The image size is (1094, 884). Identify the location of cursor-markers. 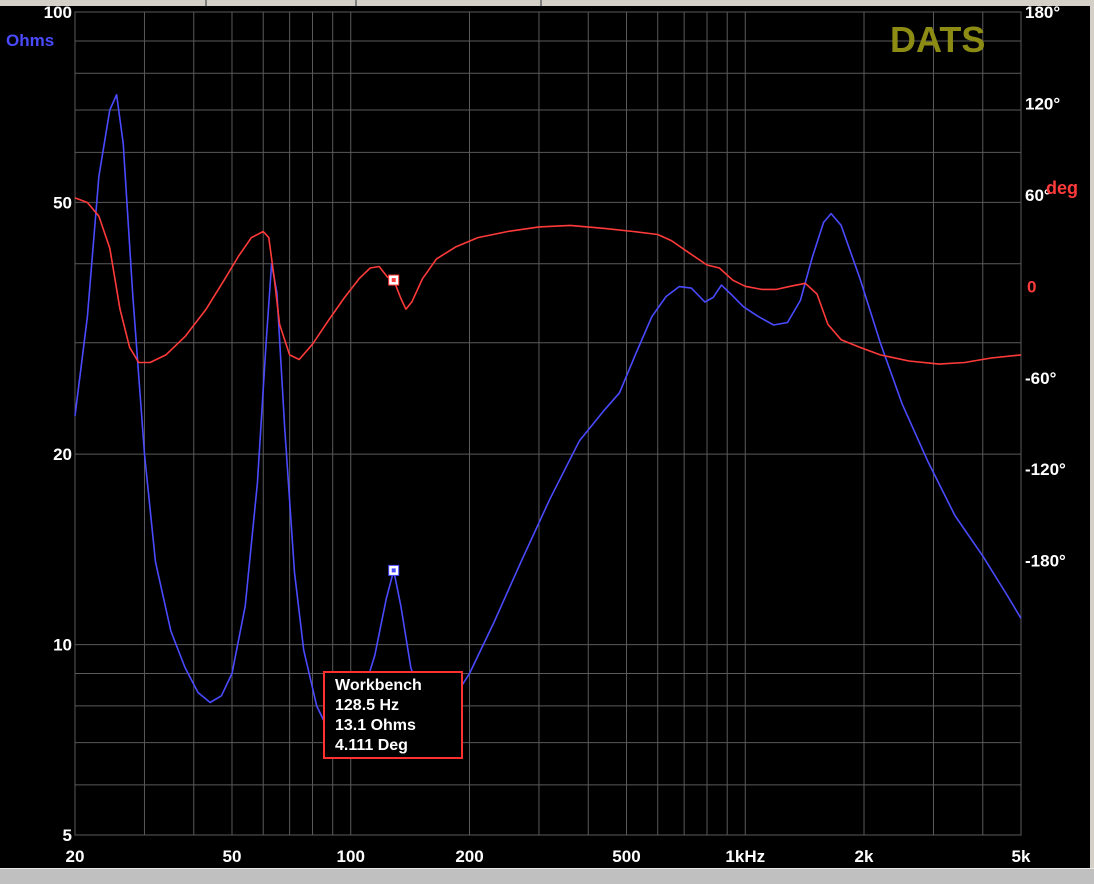
(394, 425).